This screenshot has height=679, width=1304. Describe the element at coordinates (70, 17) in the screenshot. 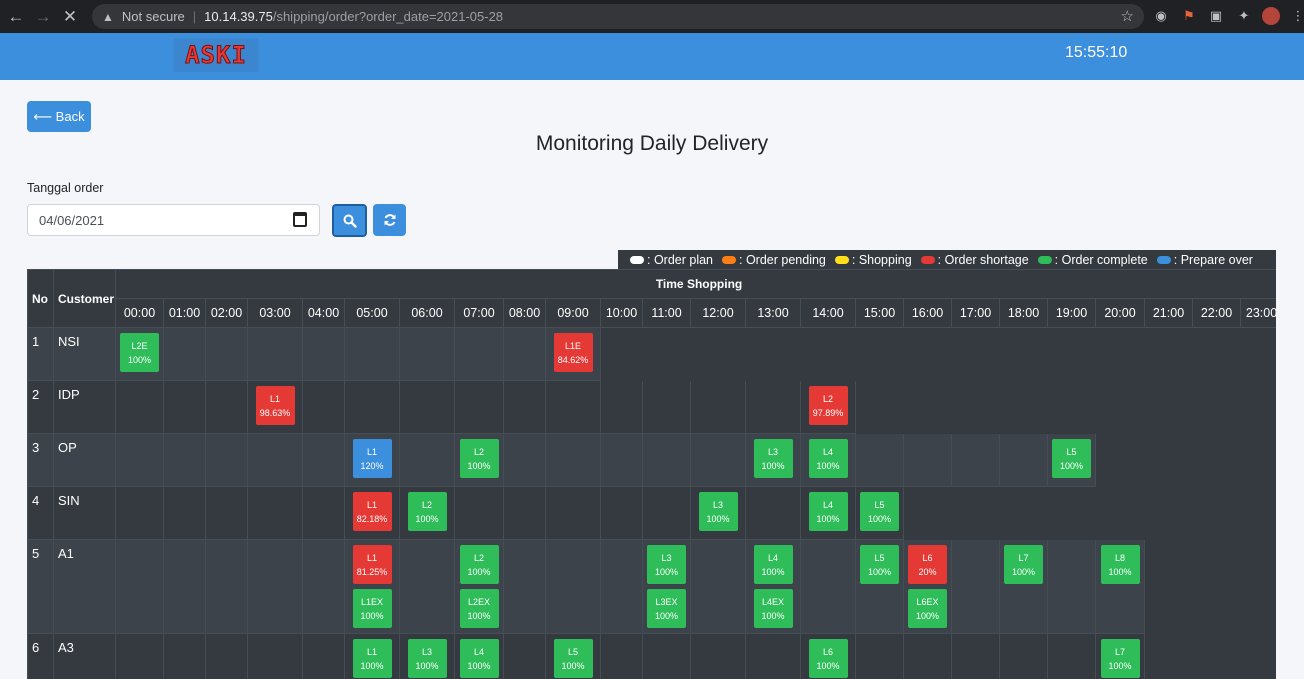

I see `stop-loading-icon: ✕` at that location.